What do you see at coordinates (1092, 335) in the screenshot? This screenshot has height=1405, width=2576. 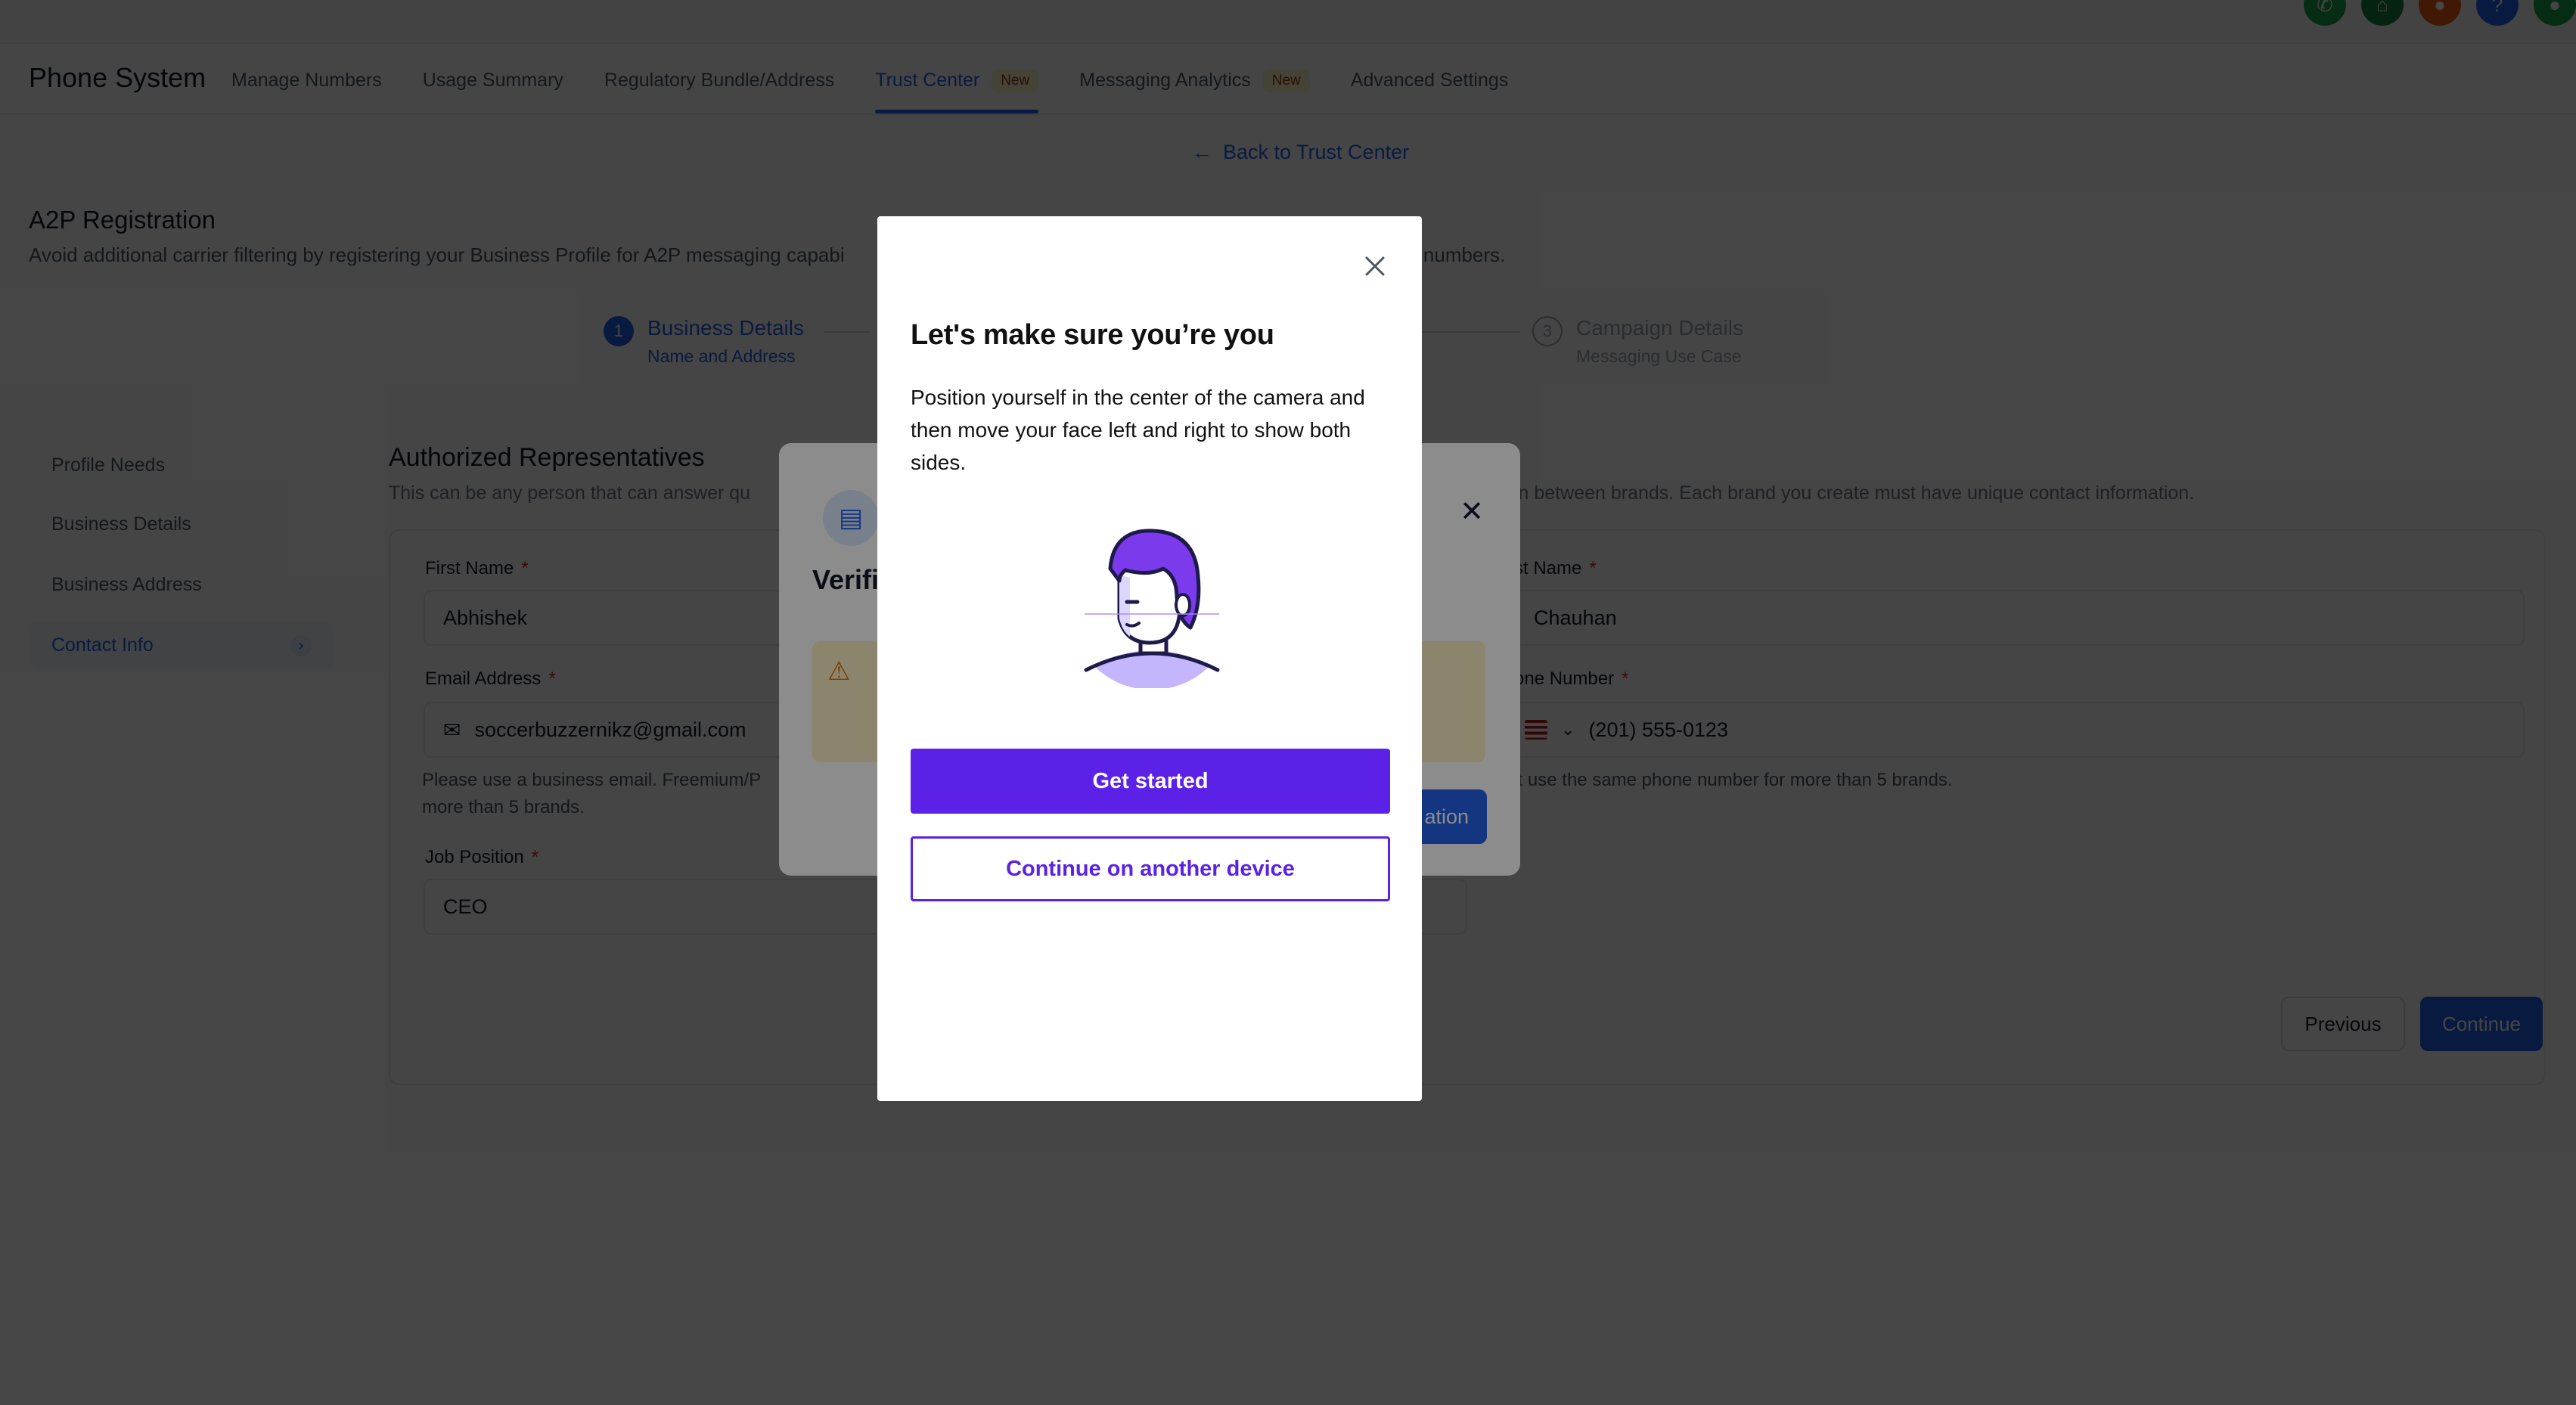 I see `identity-modal-title: Let's make sure you’re you` at bounding box center [1092, 335].